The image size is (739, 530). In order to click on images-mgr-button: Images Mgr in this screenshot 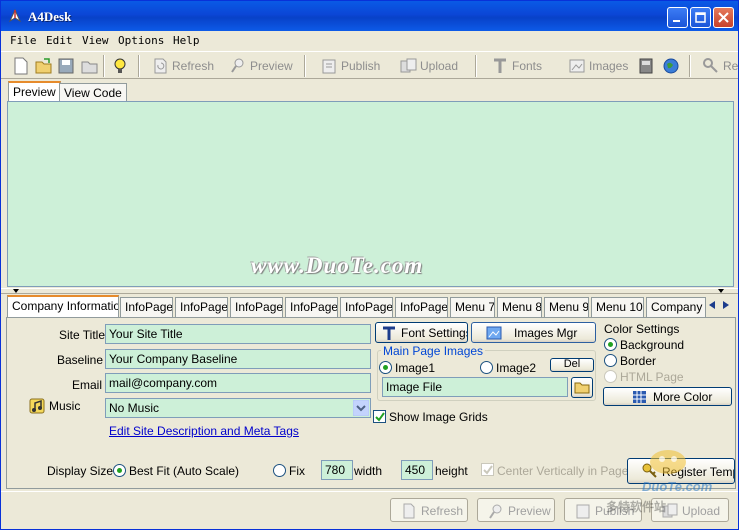, I will do `click(533, 332)`.